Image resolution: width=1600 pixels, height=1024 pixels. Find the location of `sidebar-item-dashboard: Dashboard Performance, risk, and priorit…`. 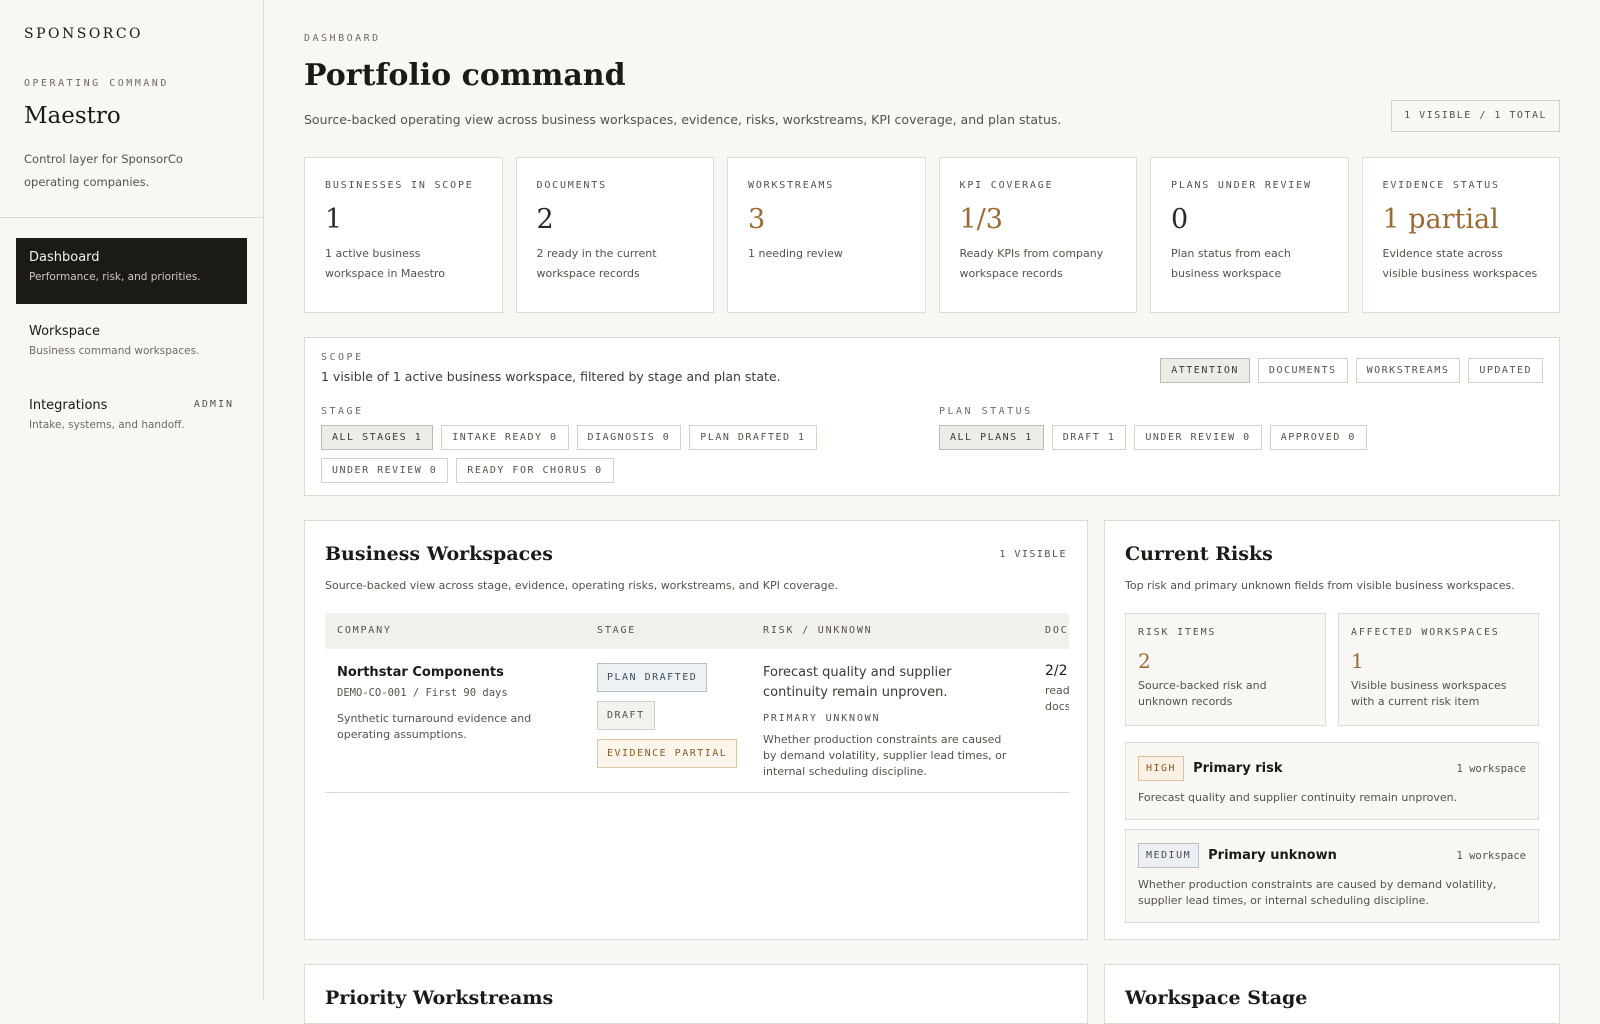

sidebar-item-dashboard: Dashboard Performance, risk, and priorit… is located at coordinates (131, 271).